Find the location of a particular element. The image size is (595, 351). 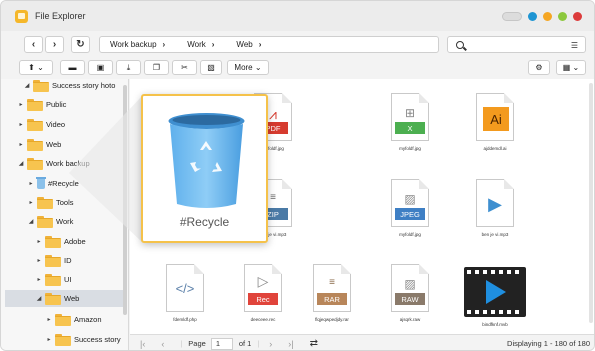

breadcrumb-item: Work backup › is located at coordinates (137, 44).